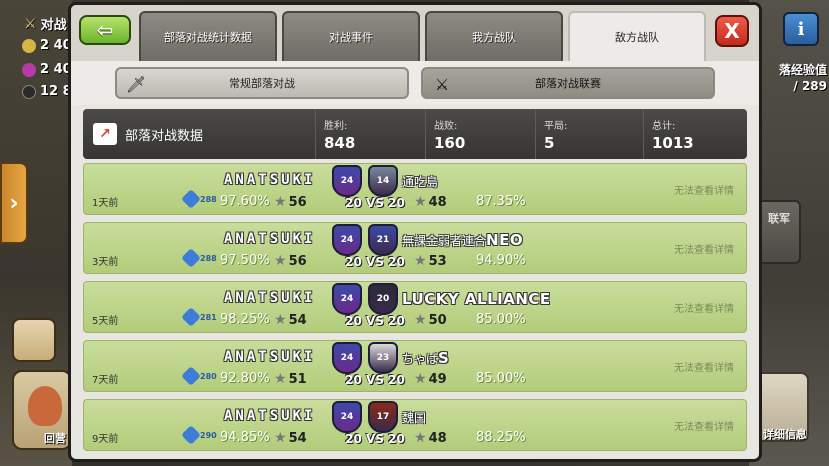 The height and width of the screenshot is (466, 829). What do you see at coordinates (426, 358) in the screenshot?
I see `enemy-clan-name: ちゃばS` at bounding box center [426, 358].